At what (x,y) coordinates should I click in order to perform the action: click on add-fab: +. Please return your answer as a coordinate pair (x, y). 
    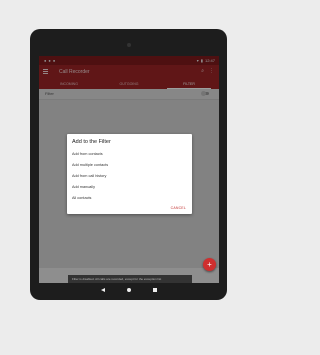
    Looking at the image, I should click on (209, 264).